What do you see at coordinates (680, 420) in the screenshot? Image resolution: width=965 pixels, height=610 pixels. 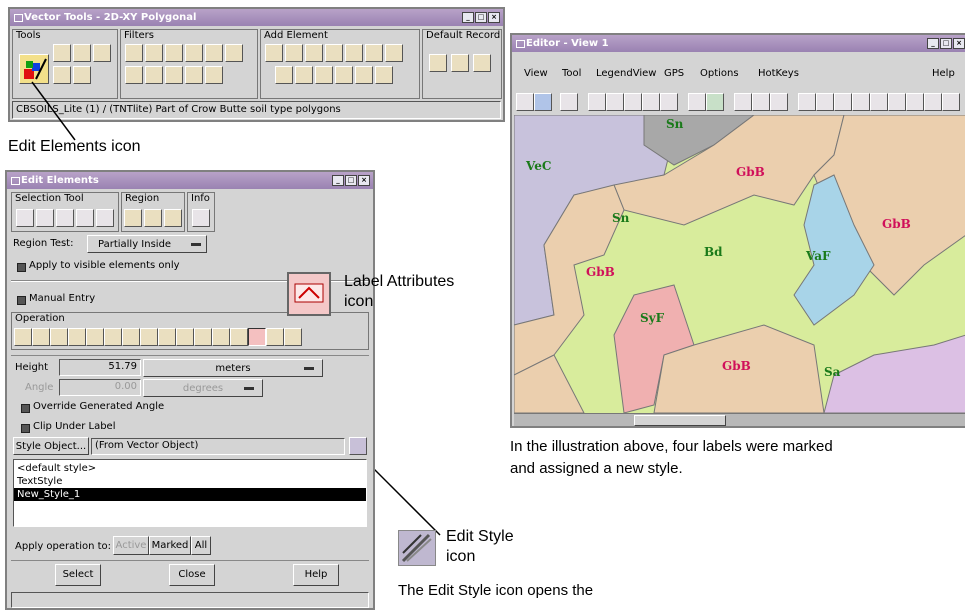 I see `scrollbar-thumb` at bounding box center [680, 420].